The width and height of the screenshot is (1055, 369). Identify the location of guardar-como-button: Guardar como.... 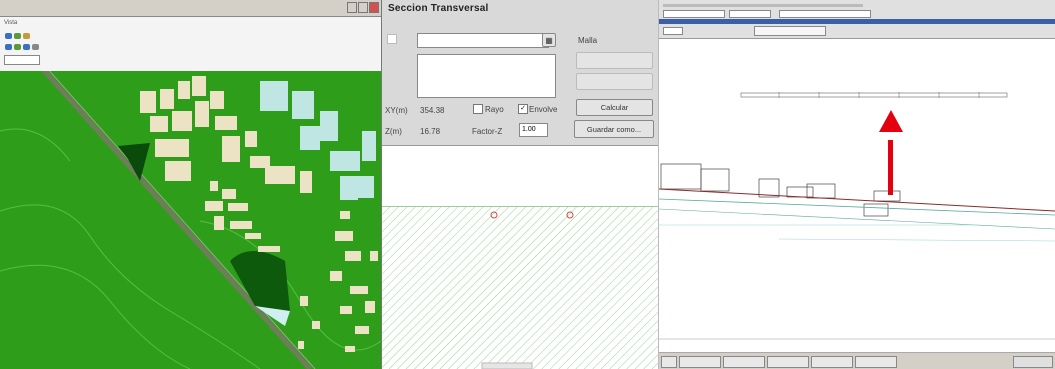
(614, 129).